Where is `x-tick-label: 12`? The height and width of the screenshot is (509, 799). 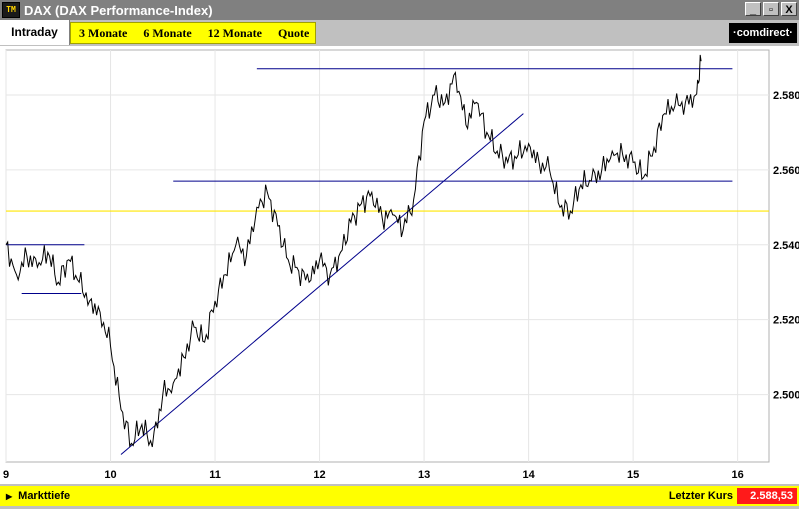 x-tick-label: 12 is located at coordinates (319, 475).